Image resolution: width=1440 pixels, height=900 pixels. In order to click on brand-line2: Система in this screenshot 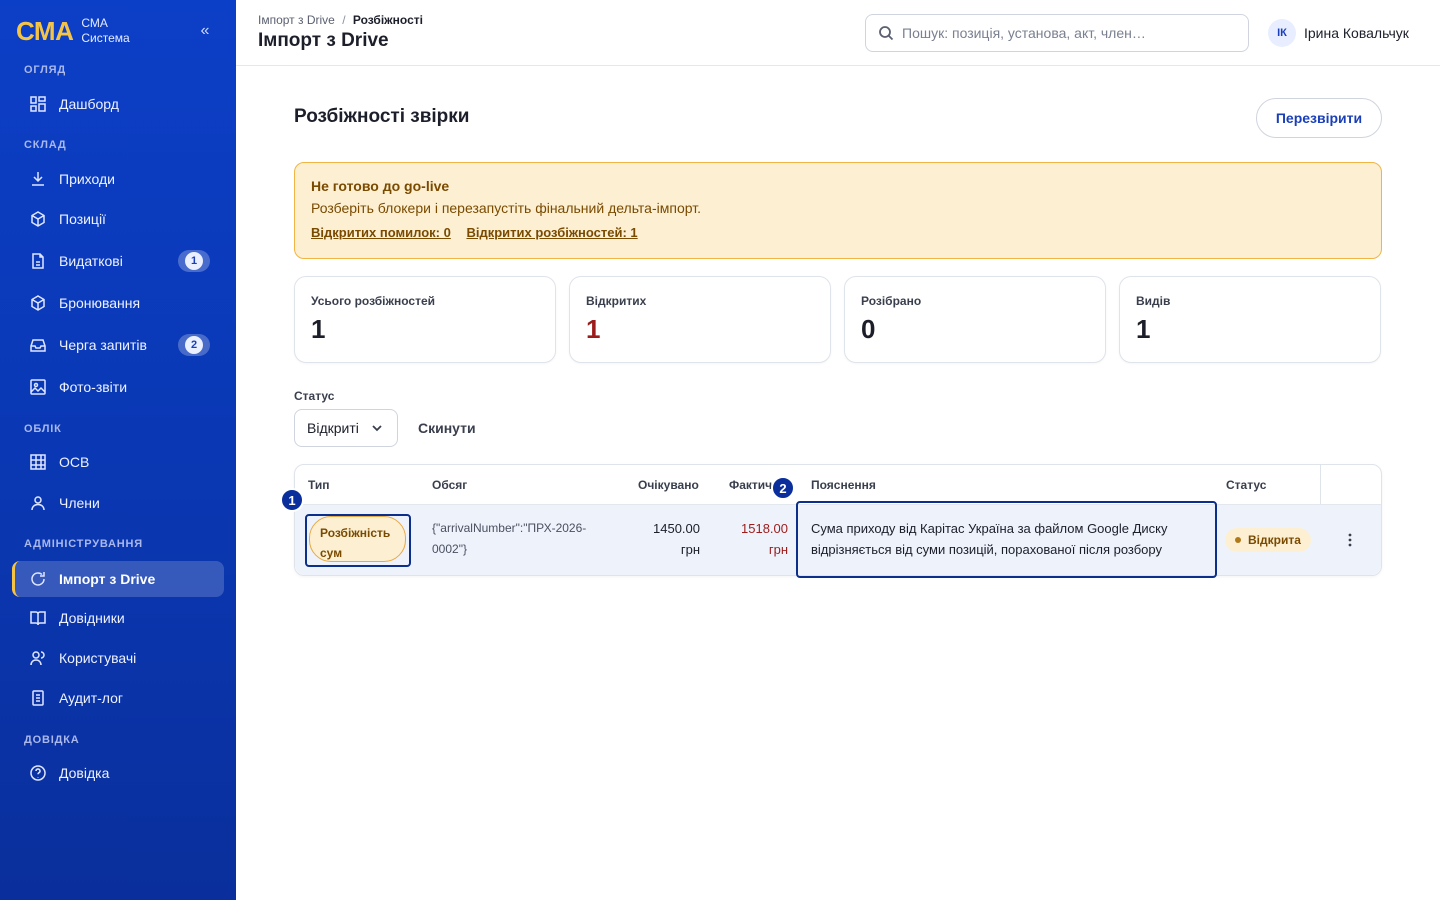, I will do `click(105, 38)`.